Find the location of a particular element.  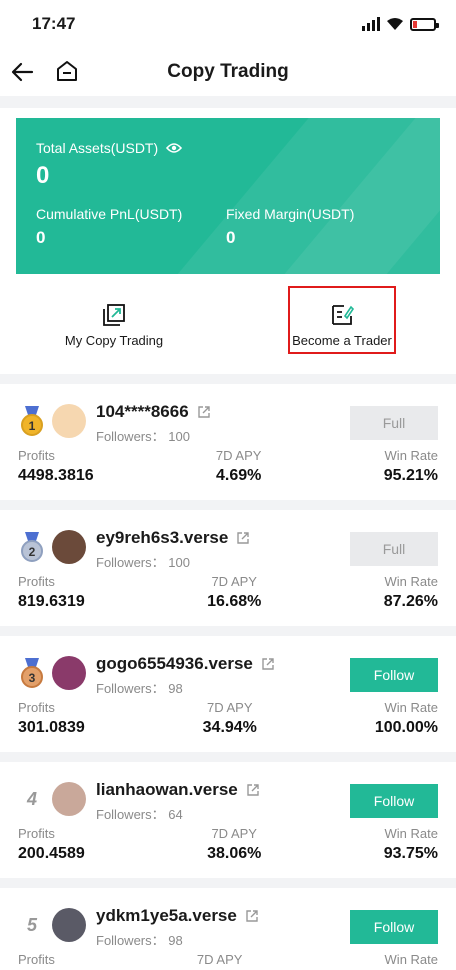

home-icon is located at coordinates (67, 71).